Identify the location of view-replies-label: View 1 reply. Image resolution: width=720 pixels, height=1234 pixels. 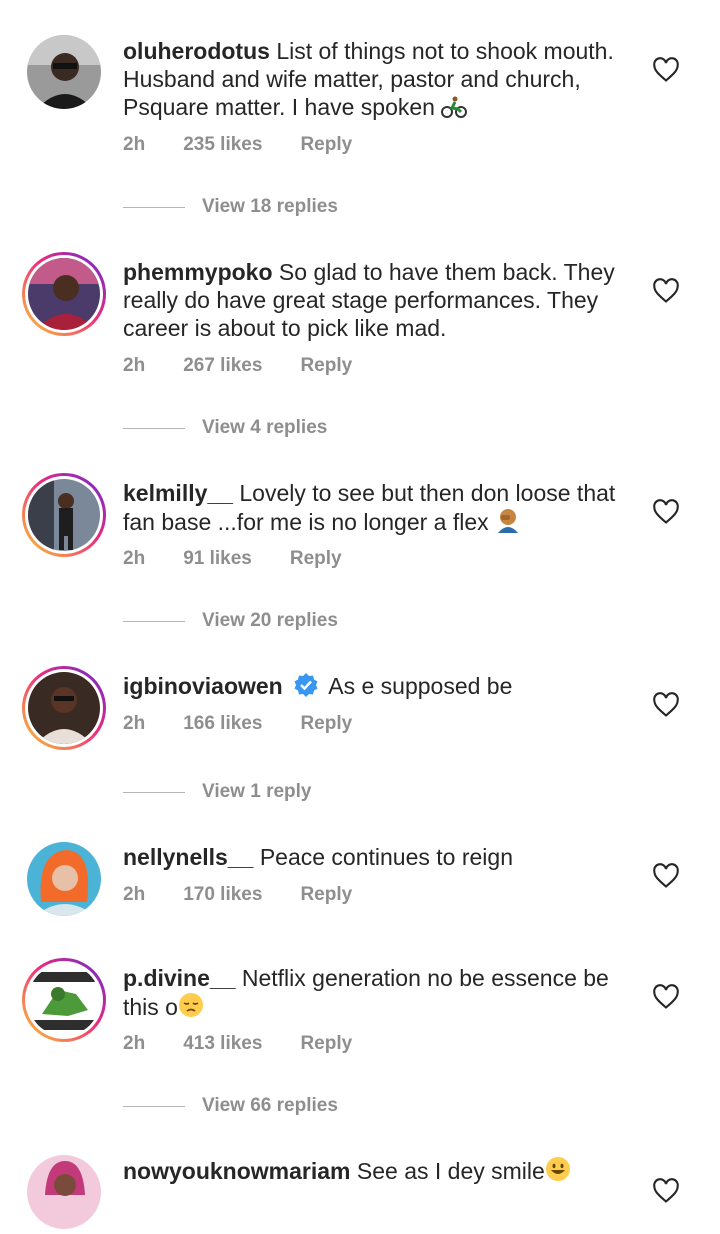
(257, 792).